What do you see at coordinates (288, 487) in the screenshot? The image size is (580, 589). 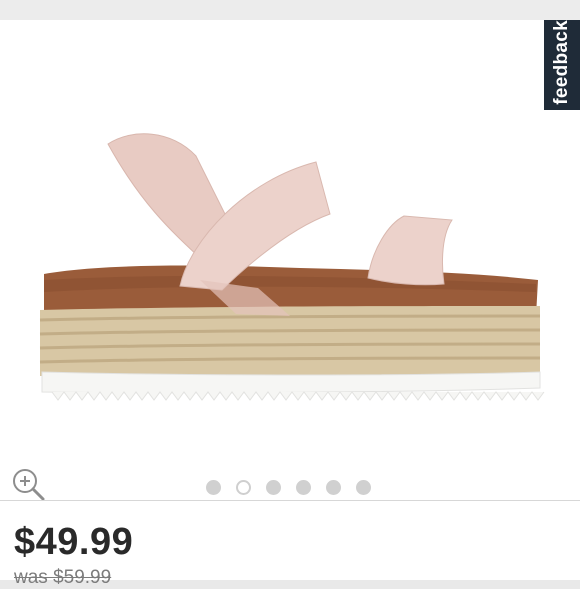 I see `gallery-dots` at bounding box center [288, 487].